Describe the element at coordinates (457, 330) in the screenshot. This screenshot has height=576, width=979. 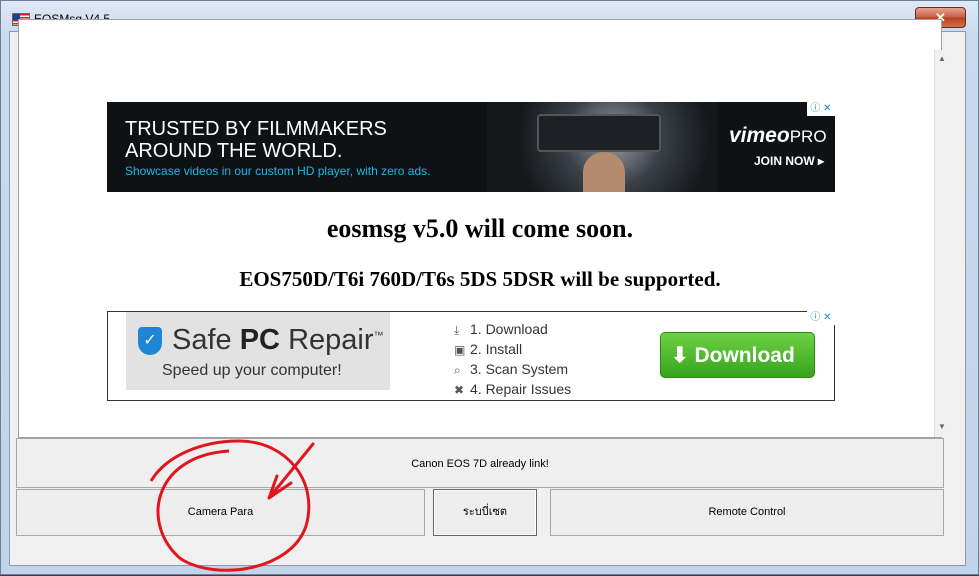
I see `download-icon: ⤓` at that location.